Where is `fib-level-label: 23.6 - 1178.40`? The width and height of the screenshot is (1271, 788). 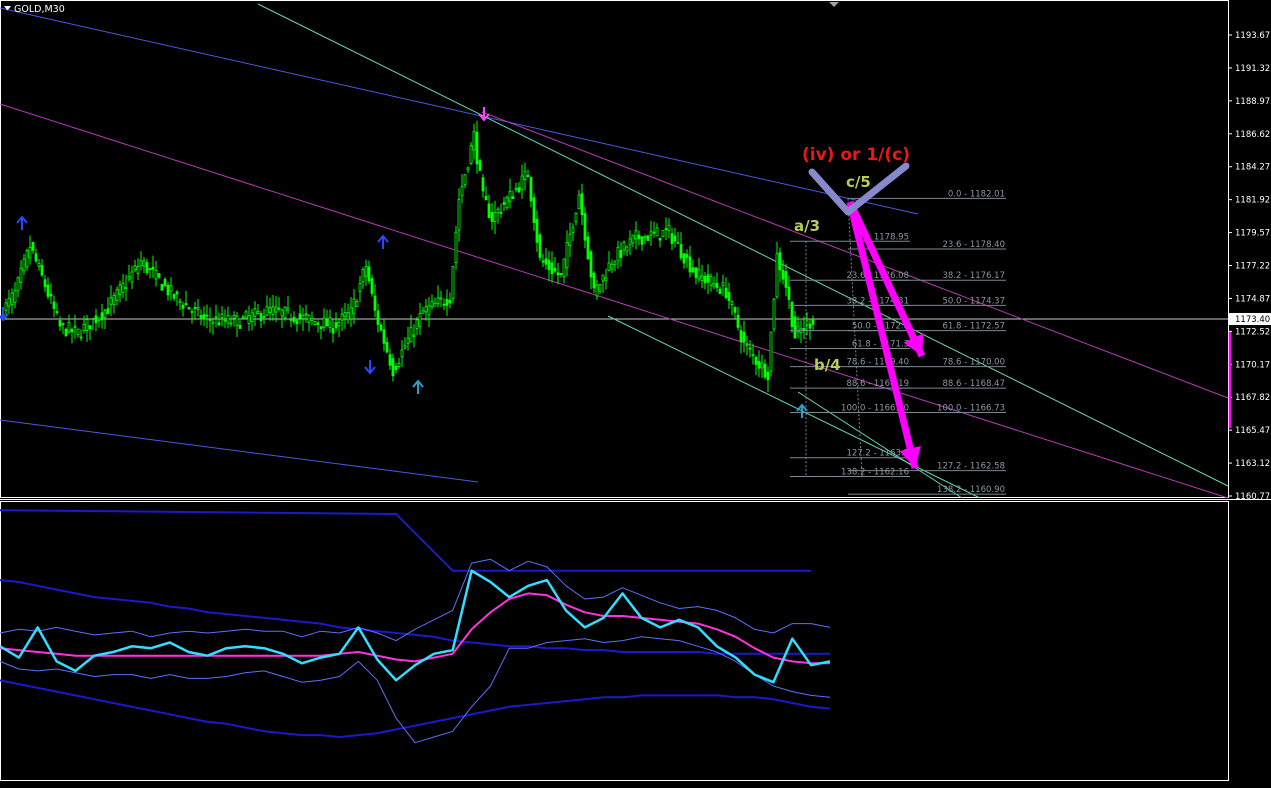 fib-level-label: 23.6 - 1178.40 is located at coordinates (973, 245).